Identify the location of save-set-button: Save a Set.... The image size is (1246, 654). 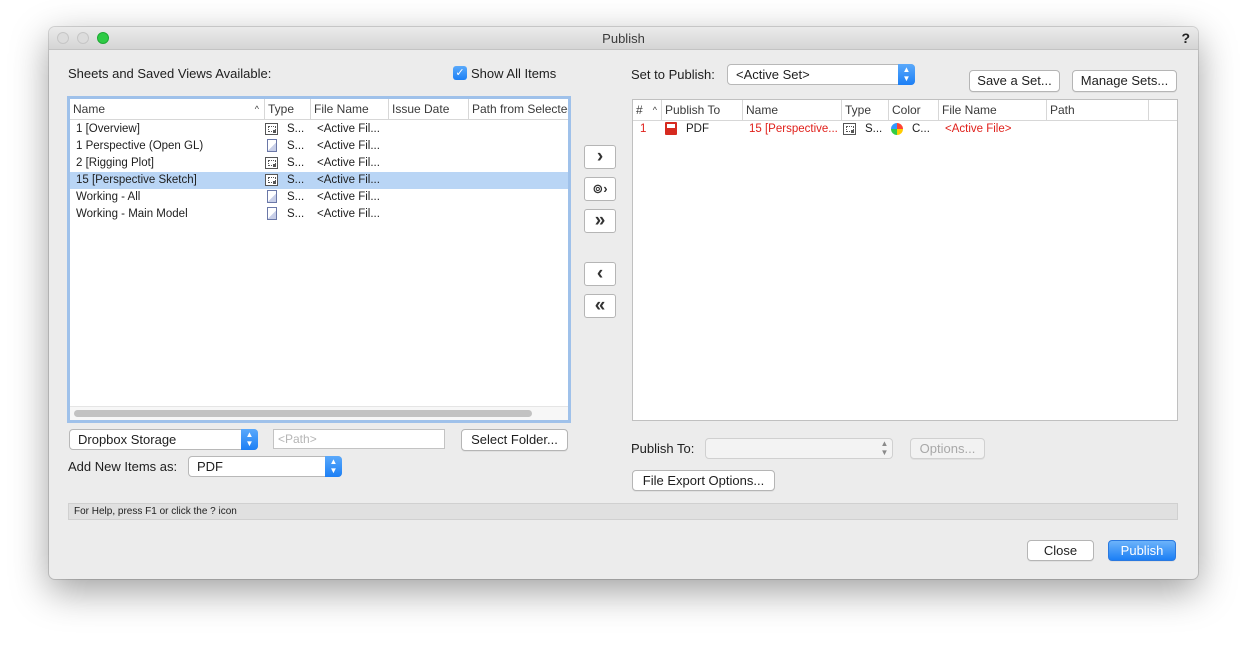
(1014, 81).